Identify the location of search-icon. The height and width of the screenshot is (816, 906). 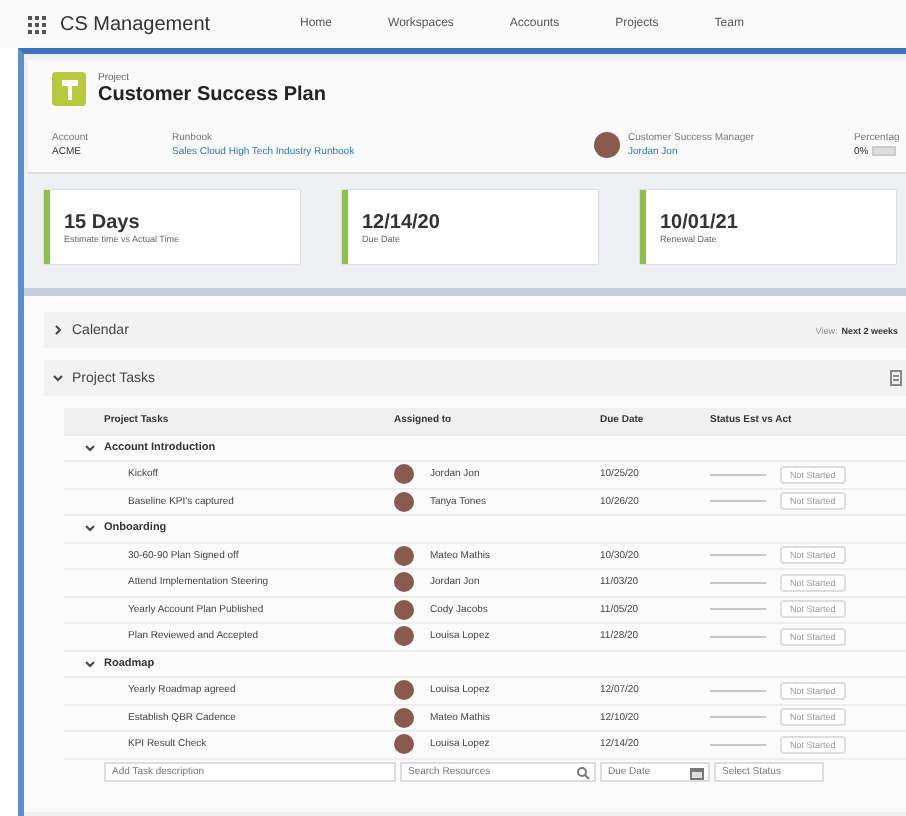
(583, 772).